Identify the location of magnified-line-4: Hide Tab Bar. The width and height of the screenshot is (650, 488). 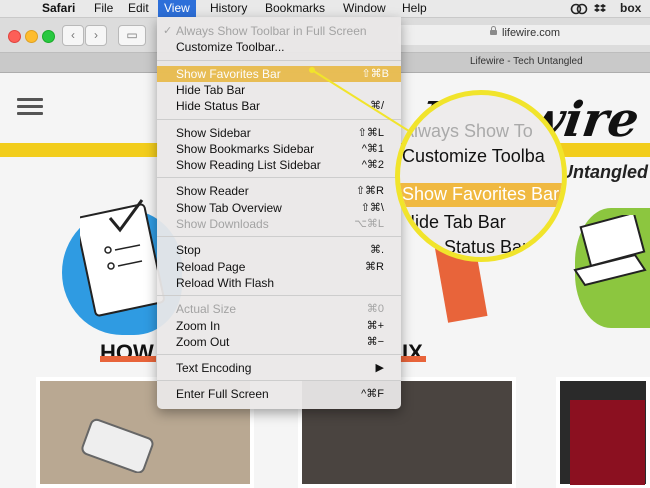
(454, 222).